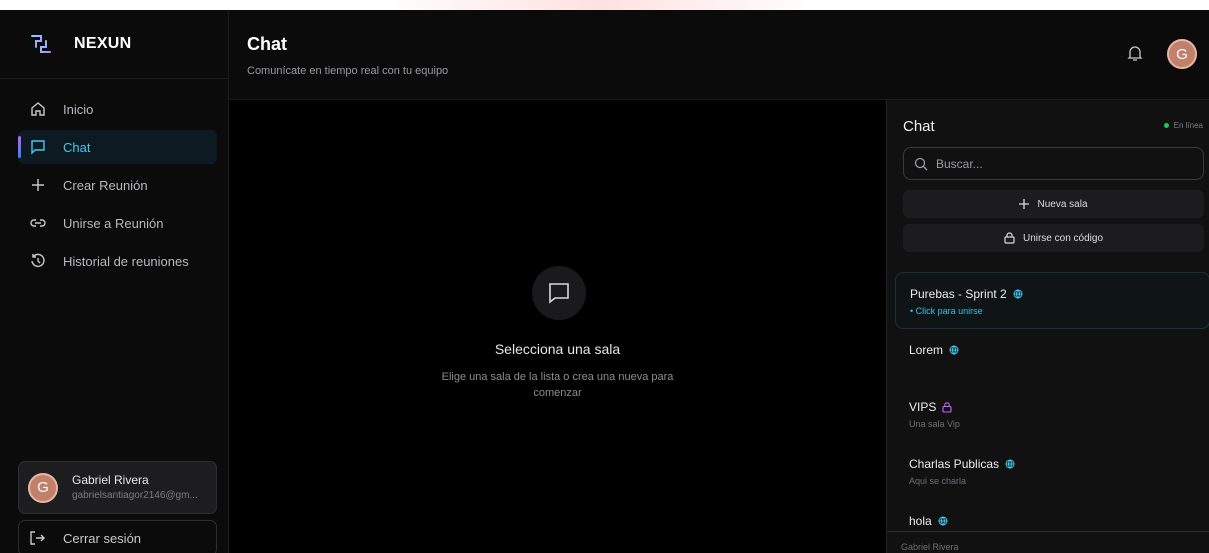 The width and height of the screenshot is (1209, 553). I want to click on room-name: Lorem, so click(926, 350).